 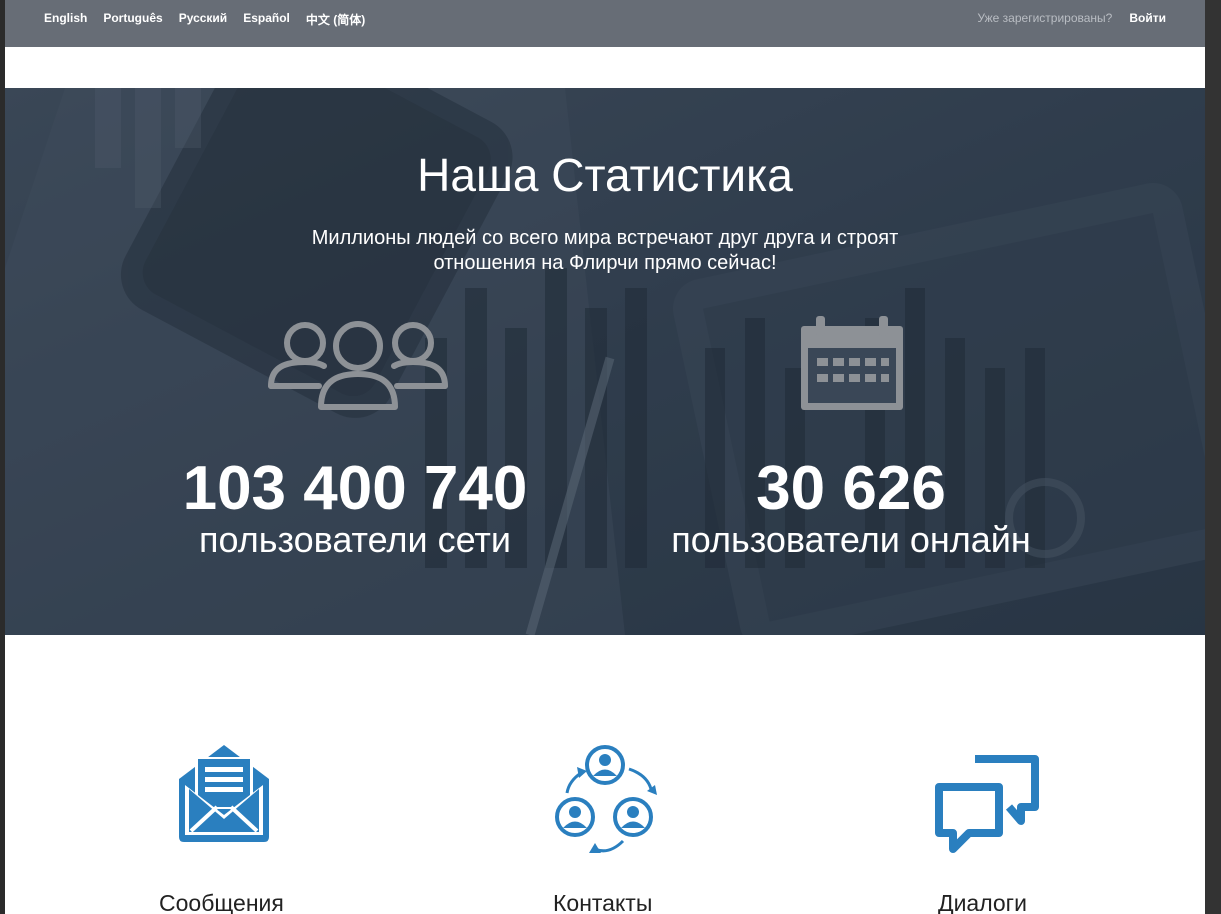 What do you see at coordinates (603, 902) in the screenshot?
I see `feature-contacts-label: Контакты` at bounding box center [603, 902].